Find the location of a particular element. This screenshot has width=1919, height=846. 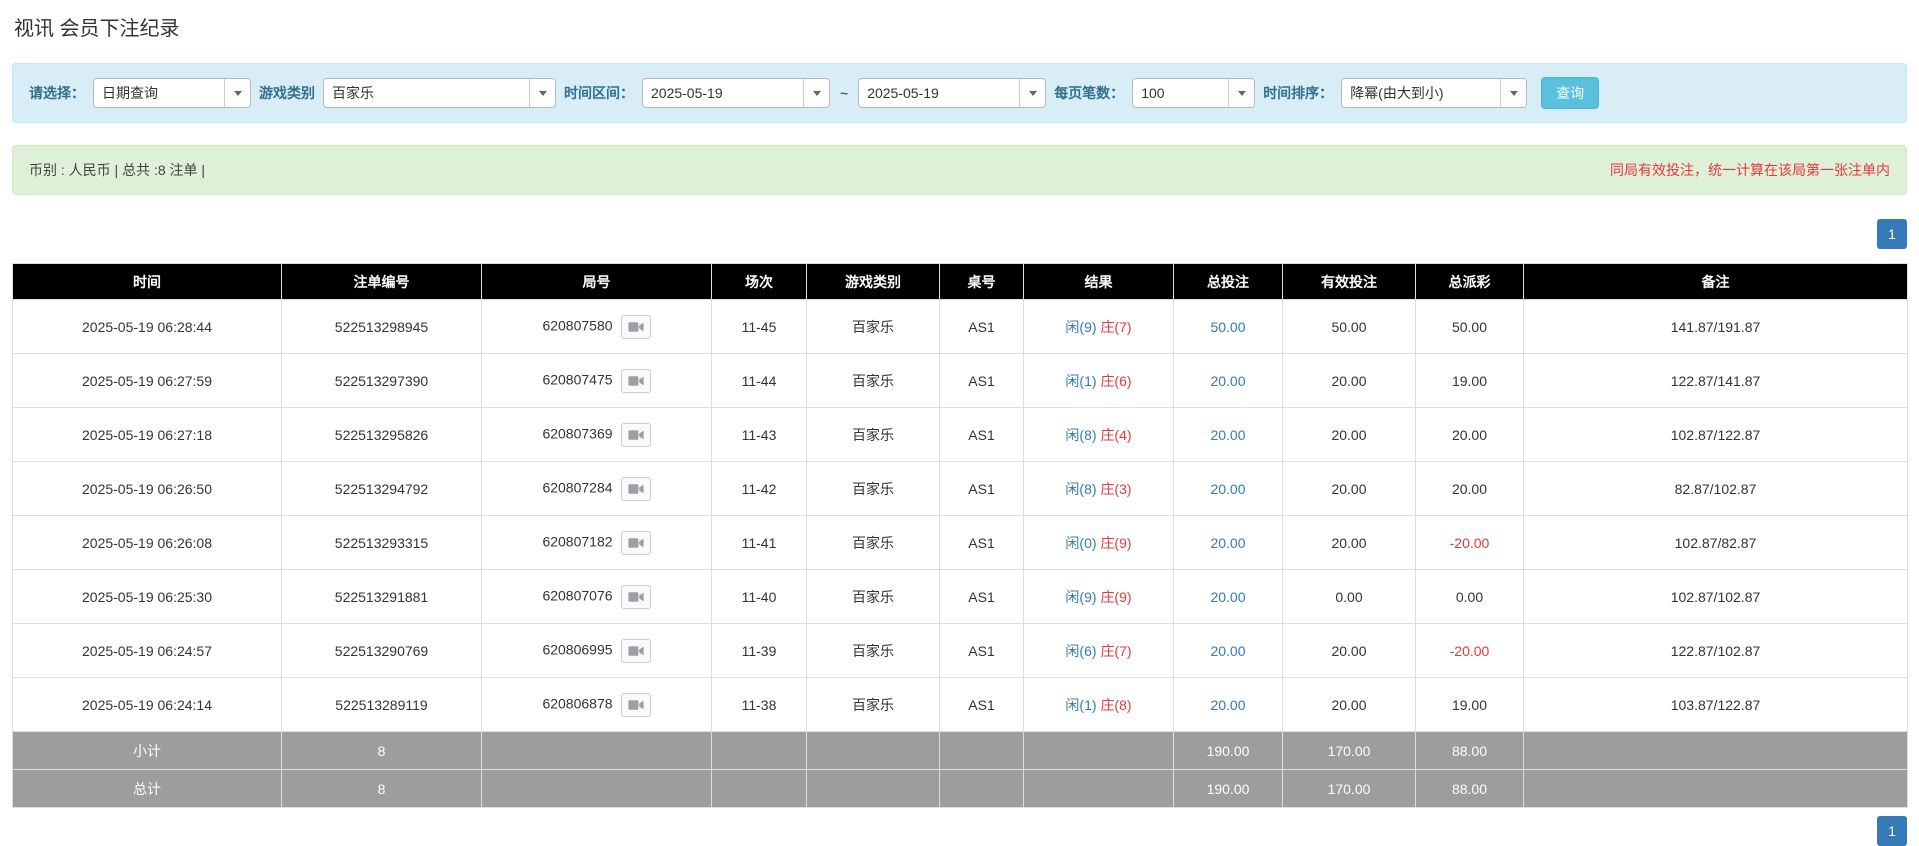

round-id-value: 620806995 is located at coordinates (577, 649).